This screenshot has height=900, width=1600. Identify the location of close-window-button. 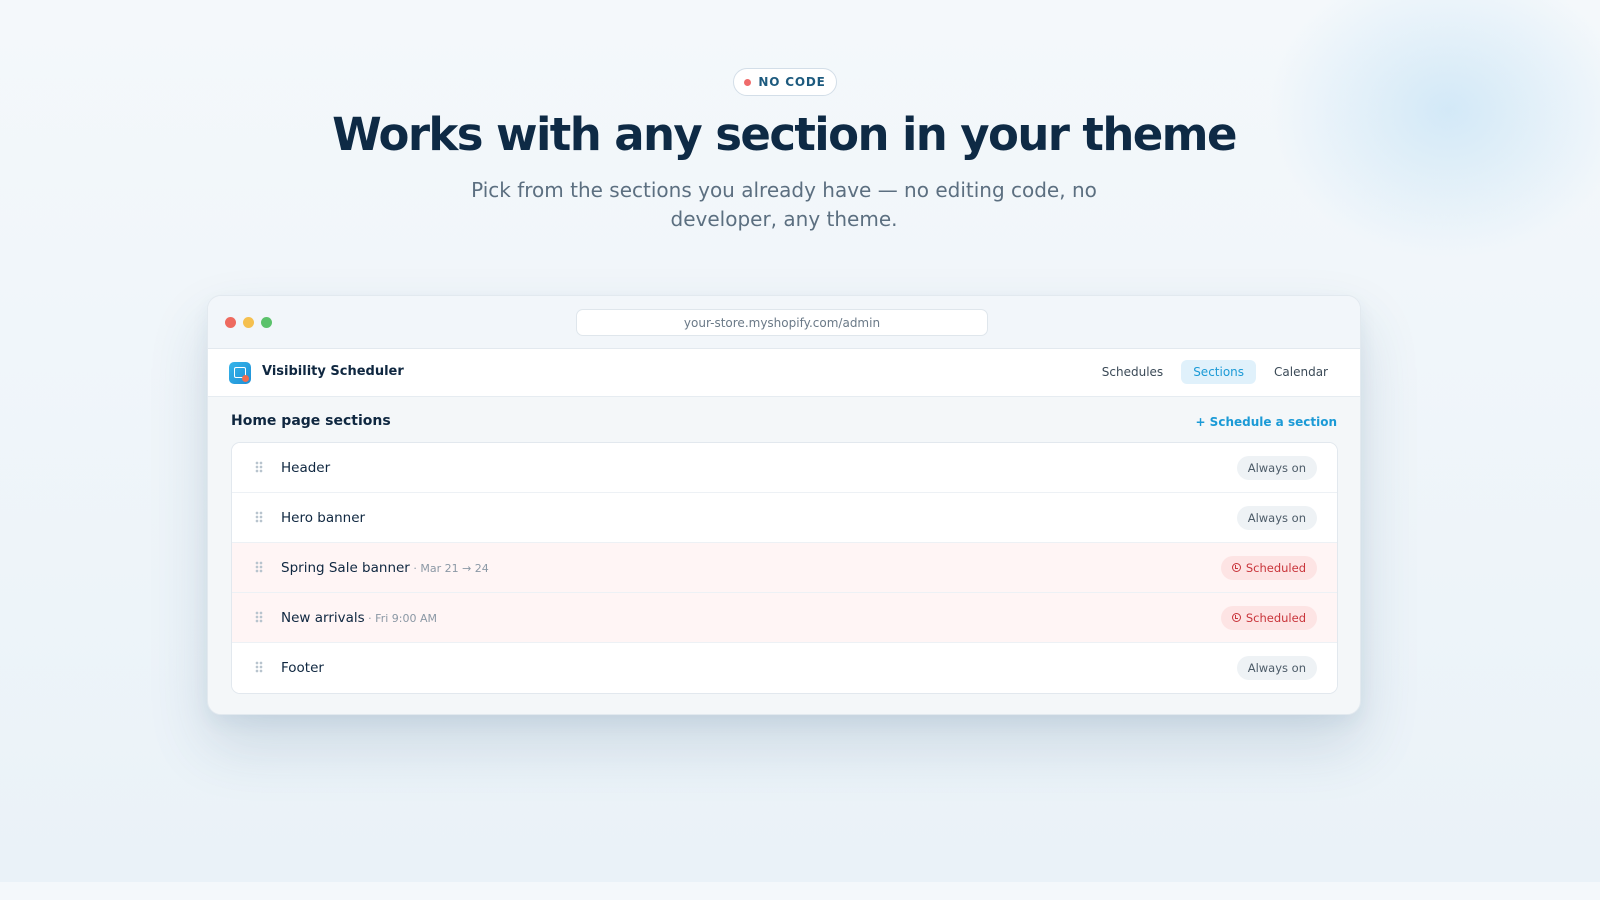
(230, 322).